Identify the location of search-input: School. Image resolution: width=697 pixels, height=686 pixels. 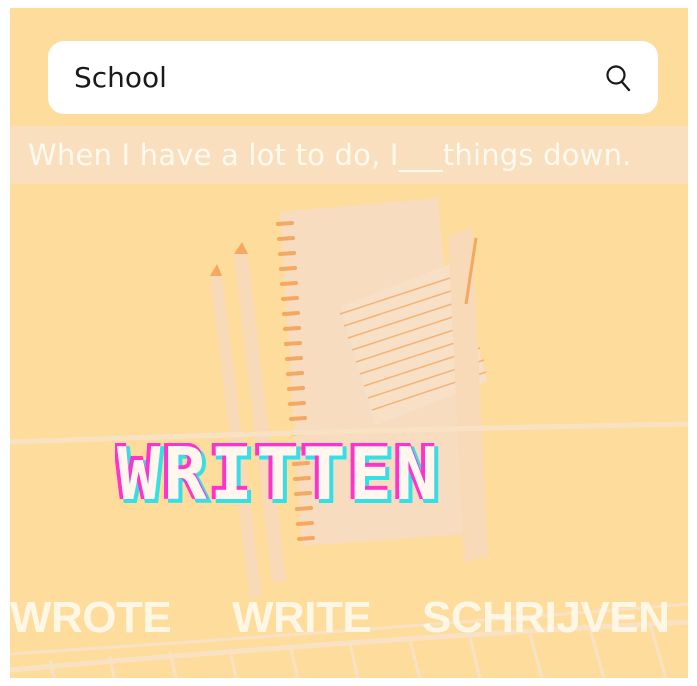
(120, 77).